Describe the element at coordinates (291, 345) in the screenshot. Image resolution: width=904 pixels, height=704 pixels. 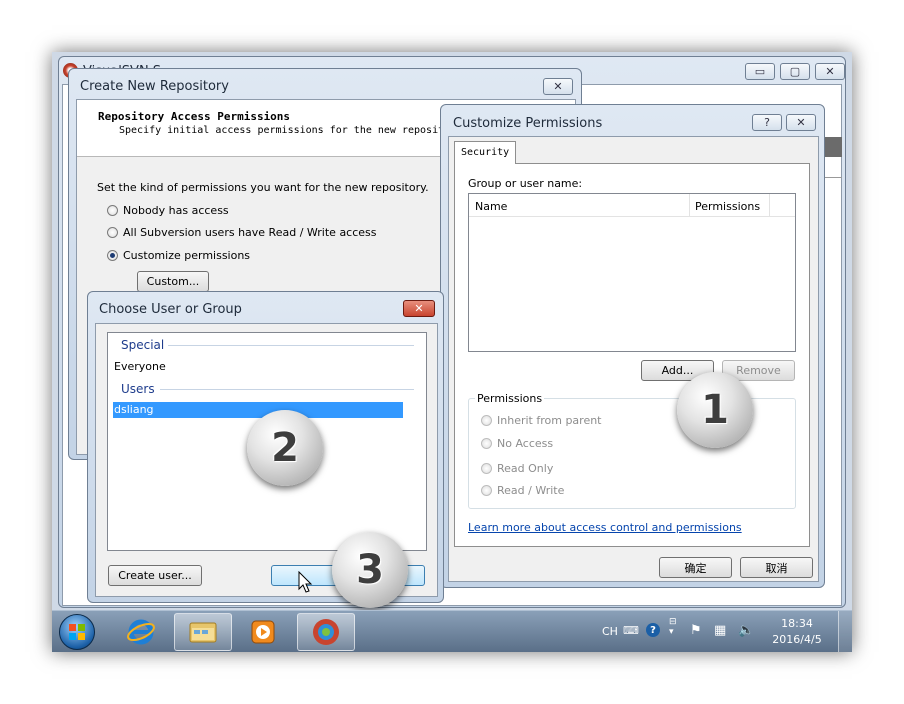
I see `section-special-line` at that location.